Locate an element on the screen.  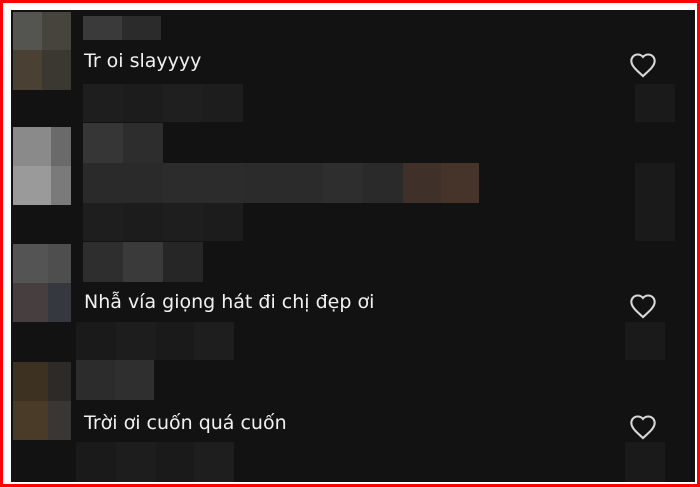
comment-text-blurred is located at coordinates (281, 183).